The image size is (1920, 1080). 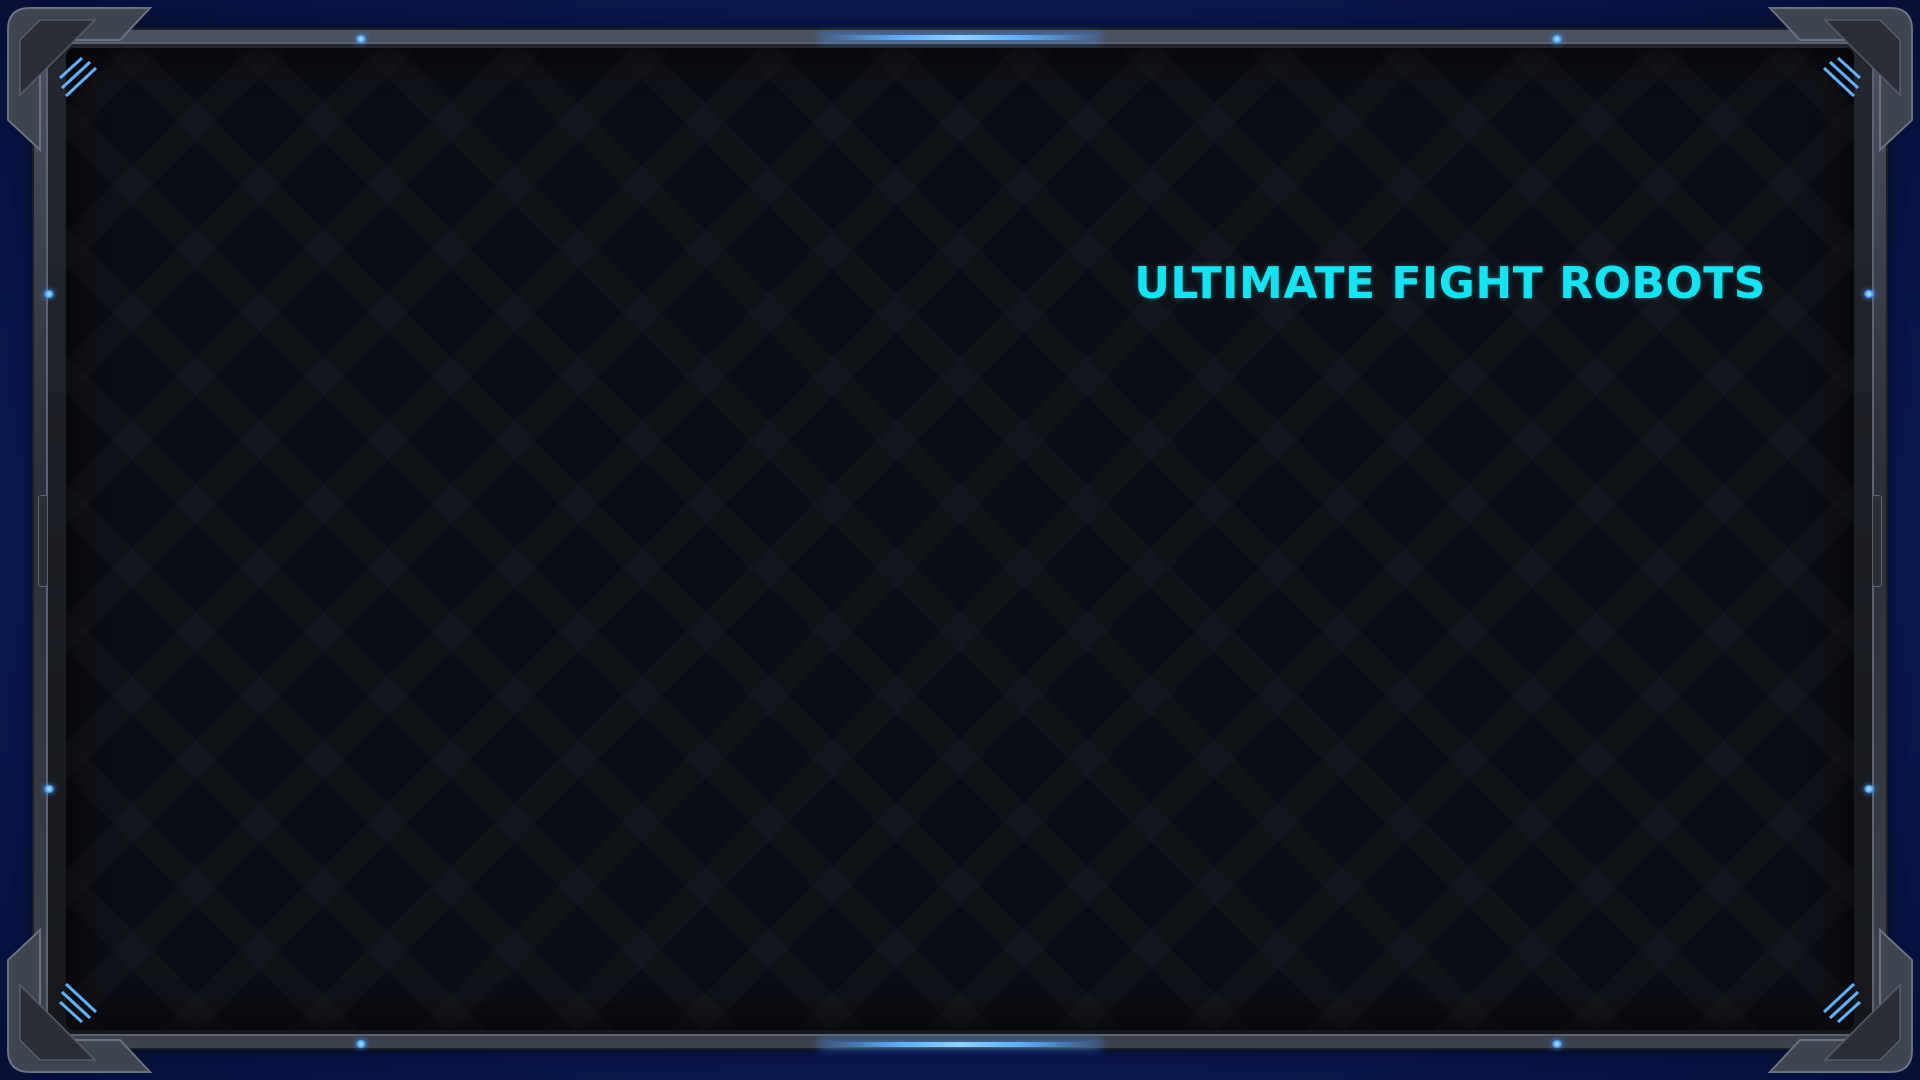 What do you see at coordinates (1450, 283) in the screenshot?
I see `game-title: ULTIMATE FIGHT ROBOTS` at bounding box center [1450, 283].